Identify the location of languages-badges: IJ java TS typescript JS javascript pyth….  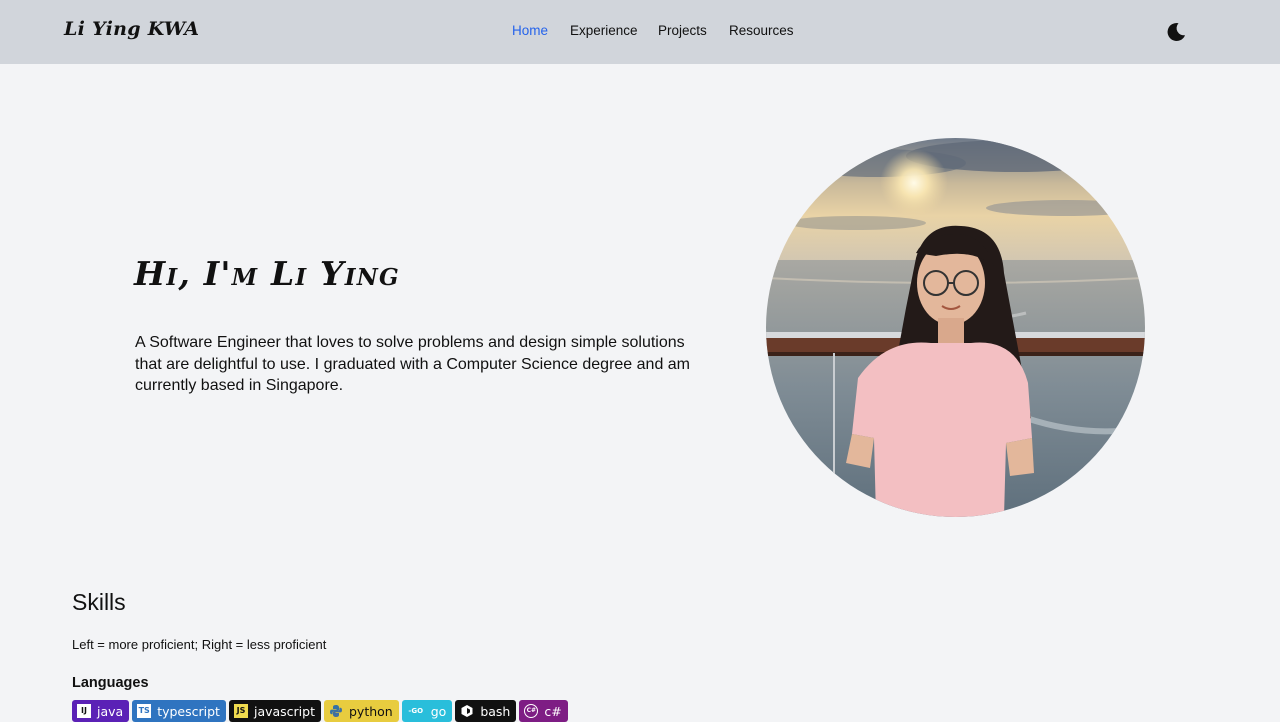
(320, 711).